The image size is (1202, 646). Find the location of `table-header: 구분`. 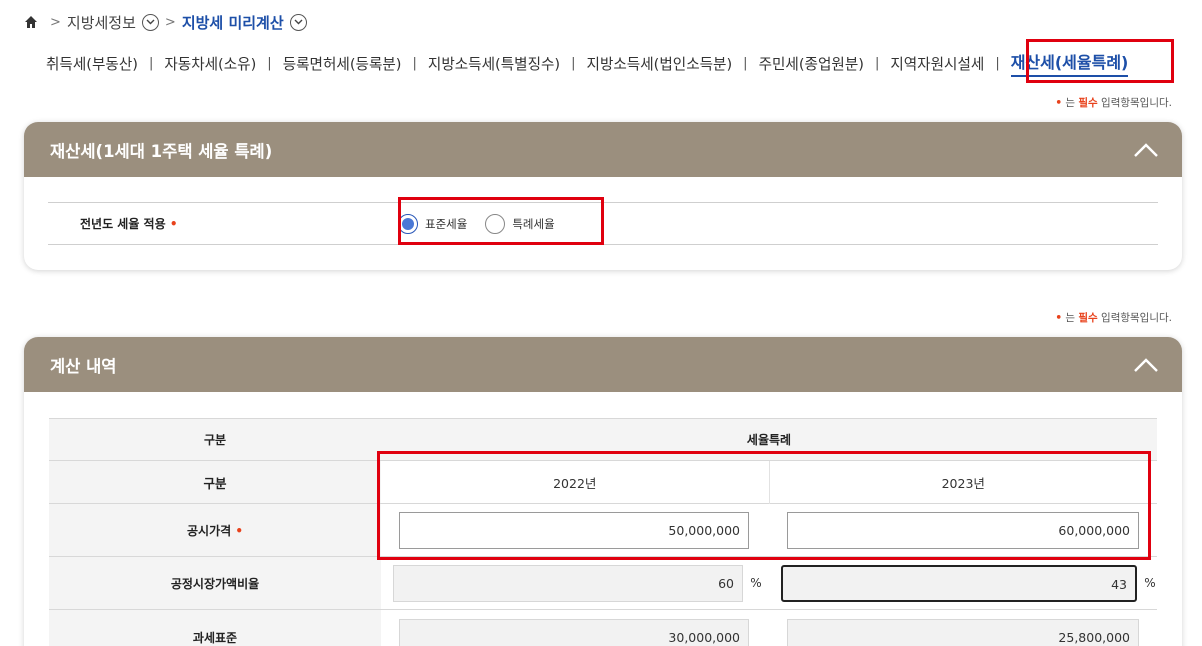

table-header: 구분 is located at coordinates (215, 439).